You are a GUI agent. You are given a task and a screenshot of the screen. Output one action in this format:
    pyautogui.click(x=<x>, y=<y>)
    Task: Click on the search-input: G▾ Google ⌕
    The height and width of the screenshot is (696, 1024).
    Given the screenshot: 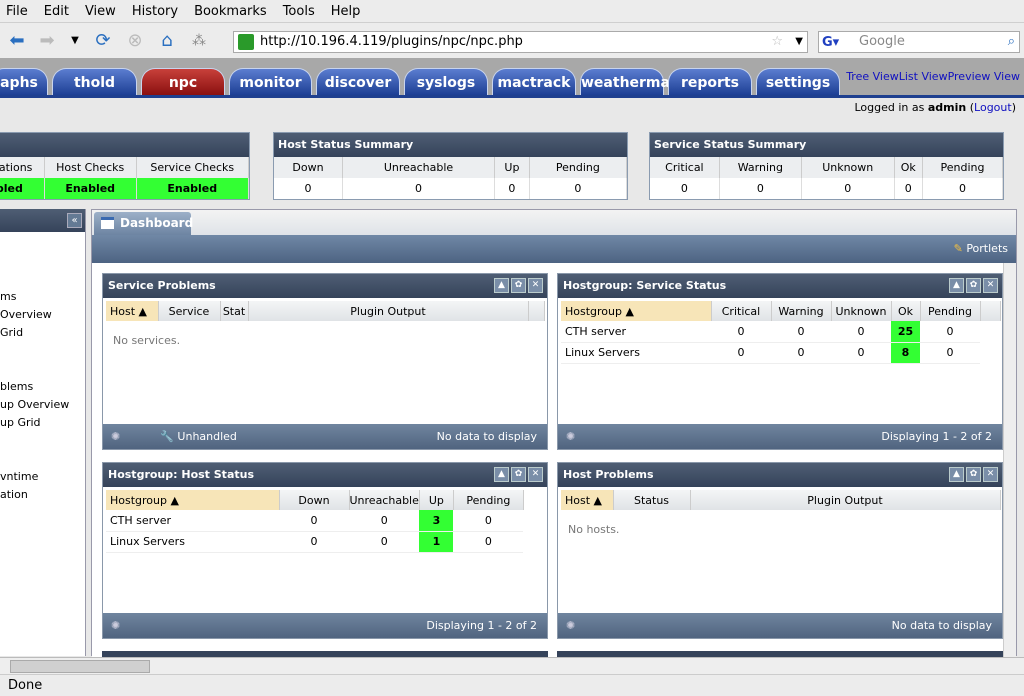 What is the action you would take?
    pyautogui.click(x=919, y=42)
    